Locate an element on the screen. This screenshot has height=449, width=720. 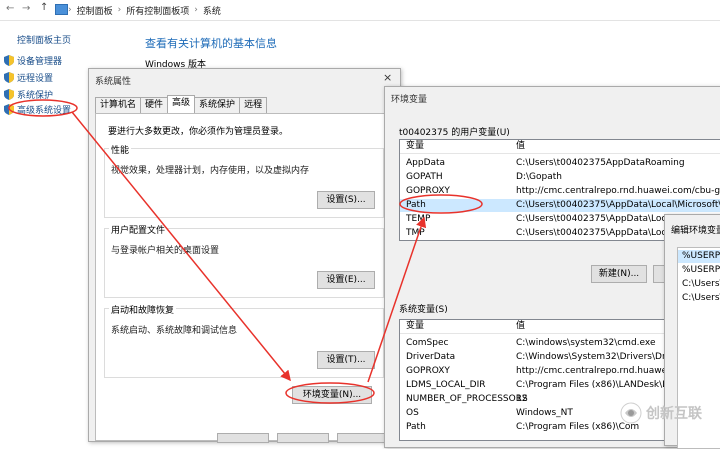
watermark-text: 创新互联 is located at coordinates (674, 414).